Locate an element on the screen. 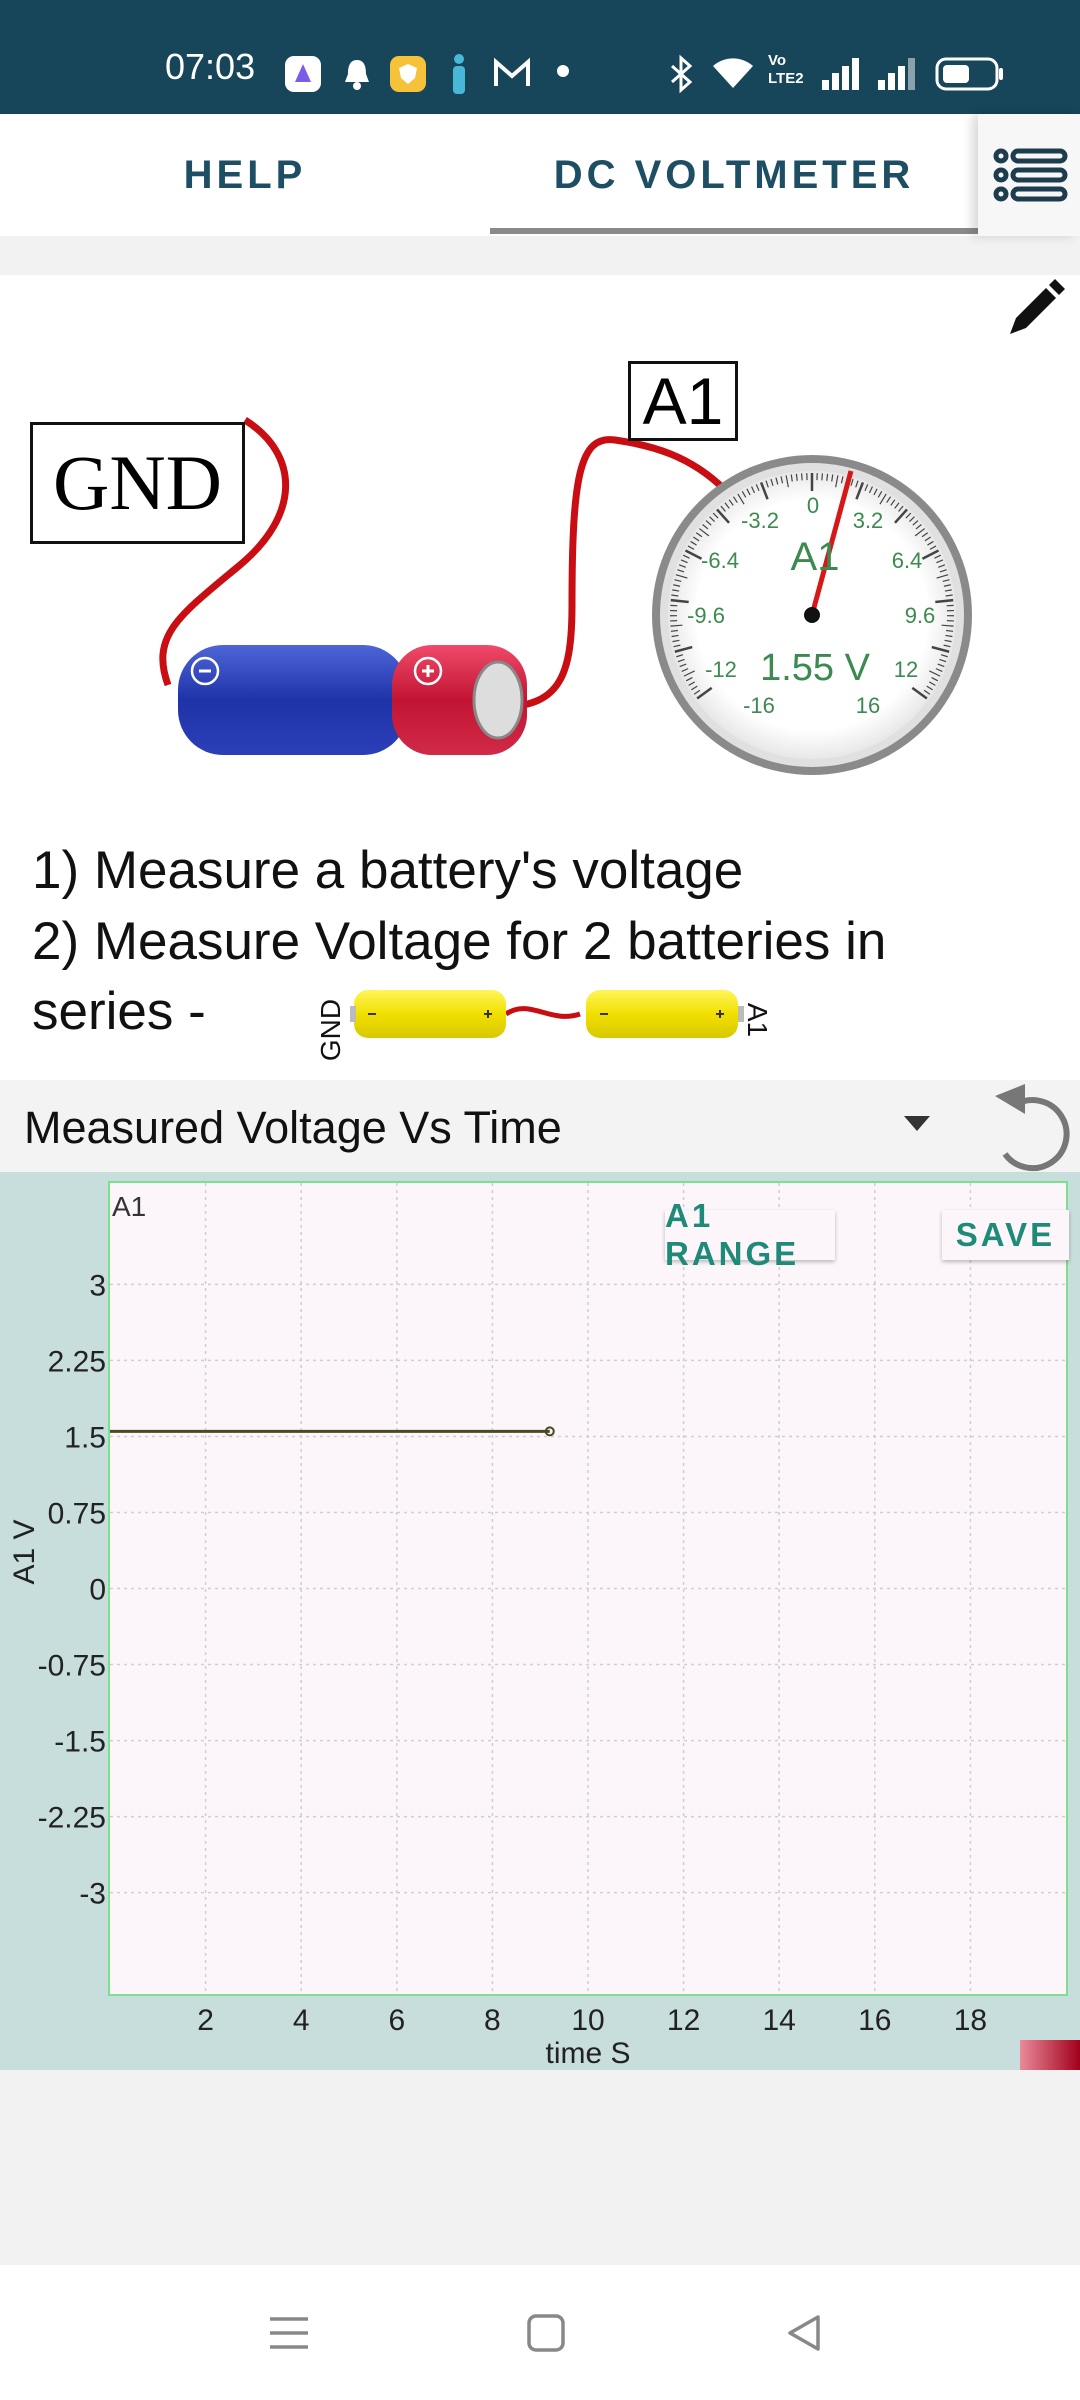 Image resolution: width=1080 pixels, height=2400 pixels. x-tick-label: 12 is located at coordinates (683, 2020).